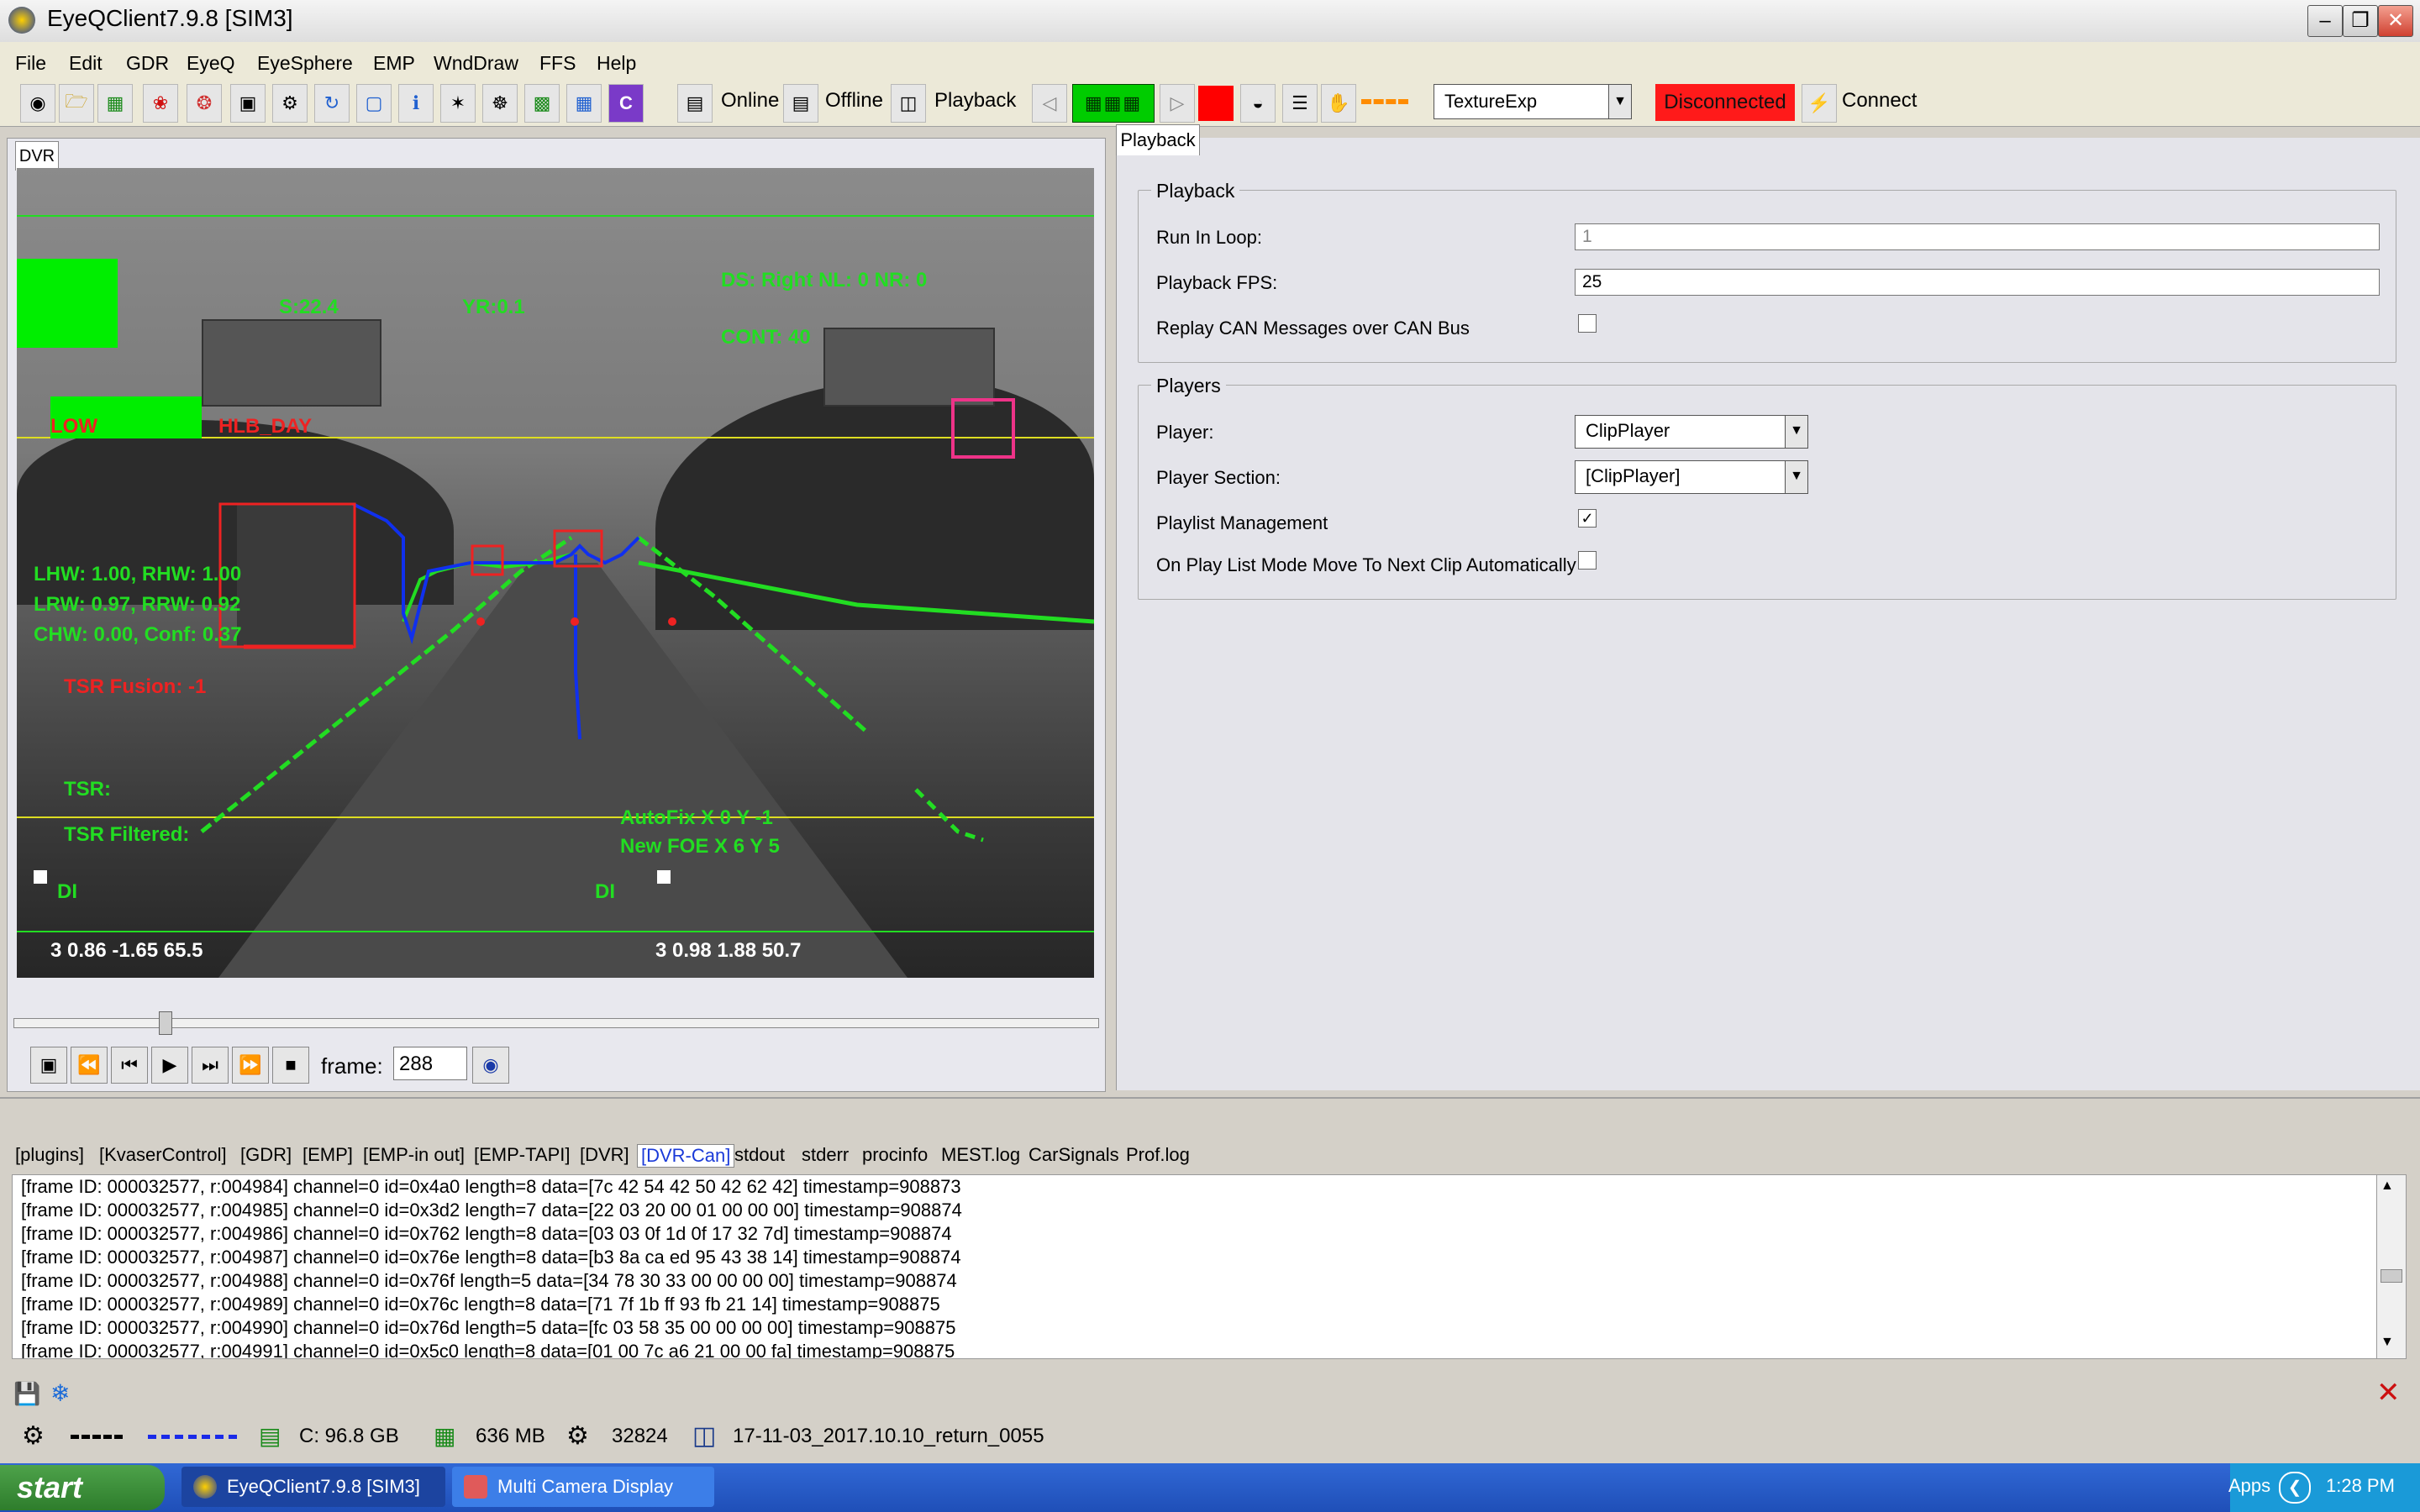 The image size is (2420, 1512). What do you see at coordinates (1177, 103) in the screenshot?
I see `next-arrow-icon: ▷` at bounding box center [1177, 103].